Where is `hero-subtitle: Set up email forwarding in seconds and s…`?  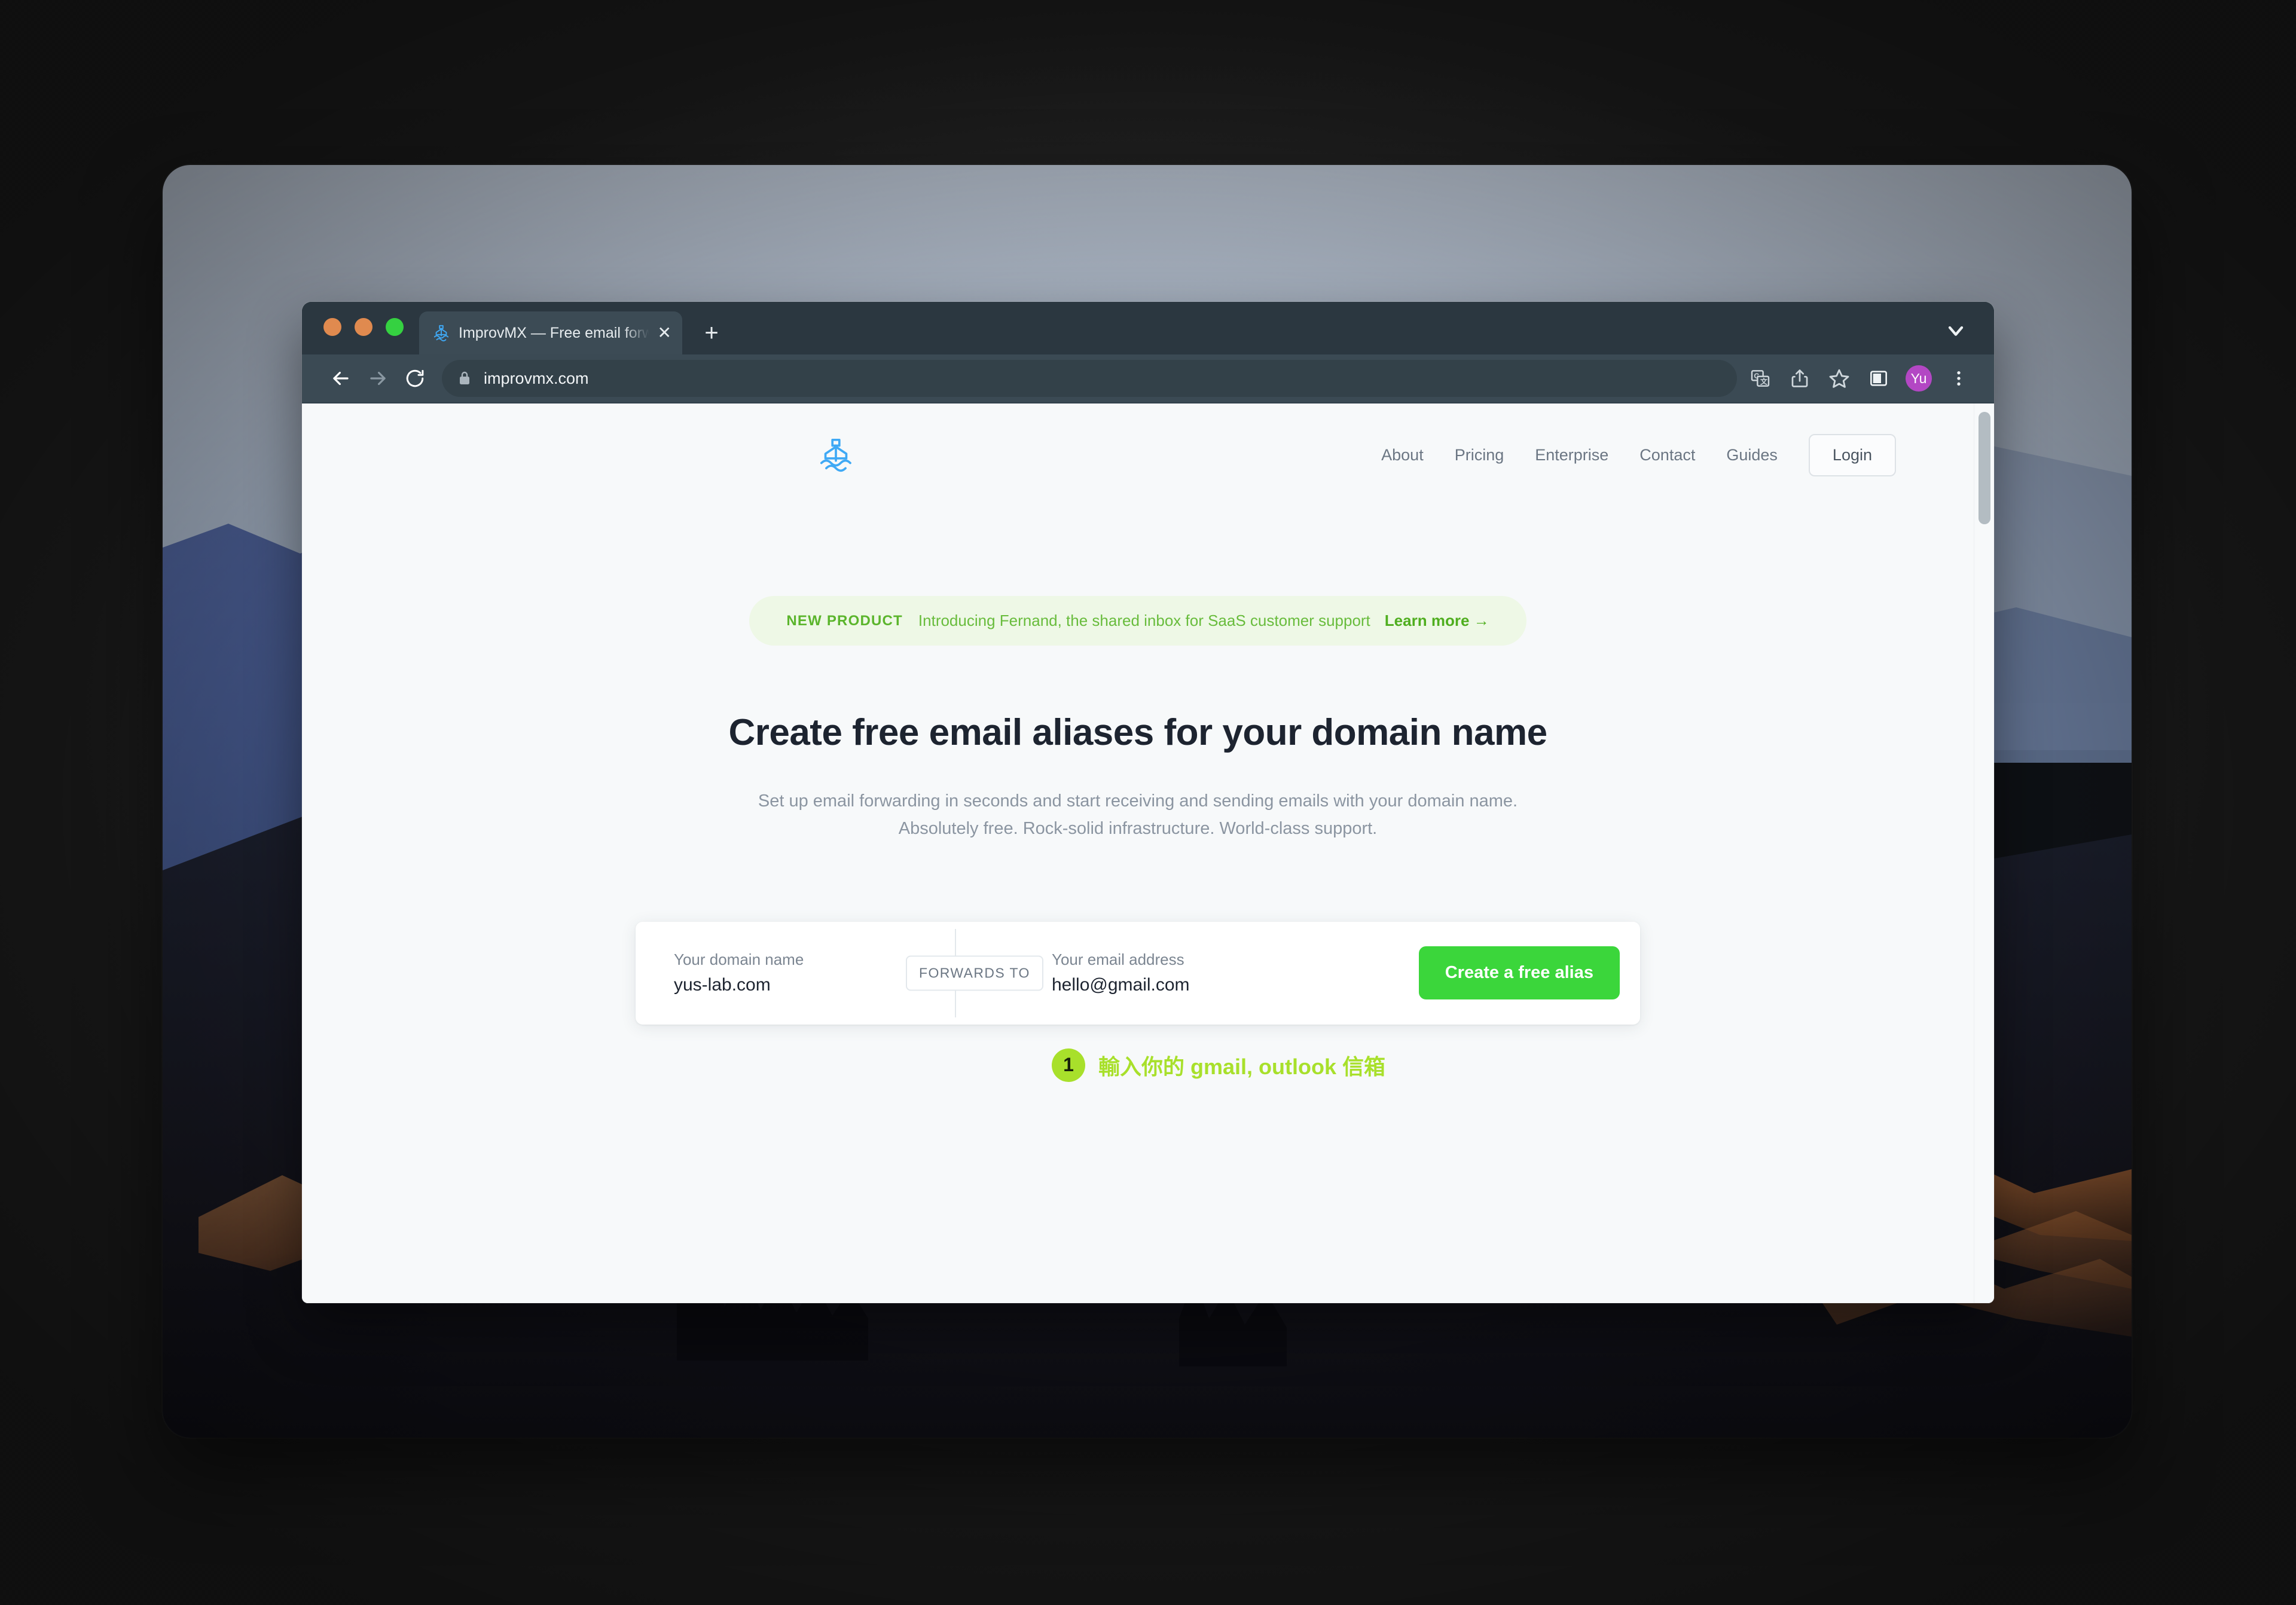 hero-subtitle: Set up email forwarding in seconds and s… is located at coordinates (1138, 815).